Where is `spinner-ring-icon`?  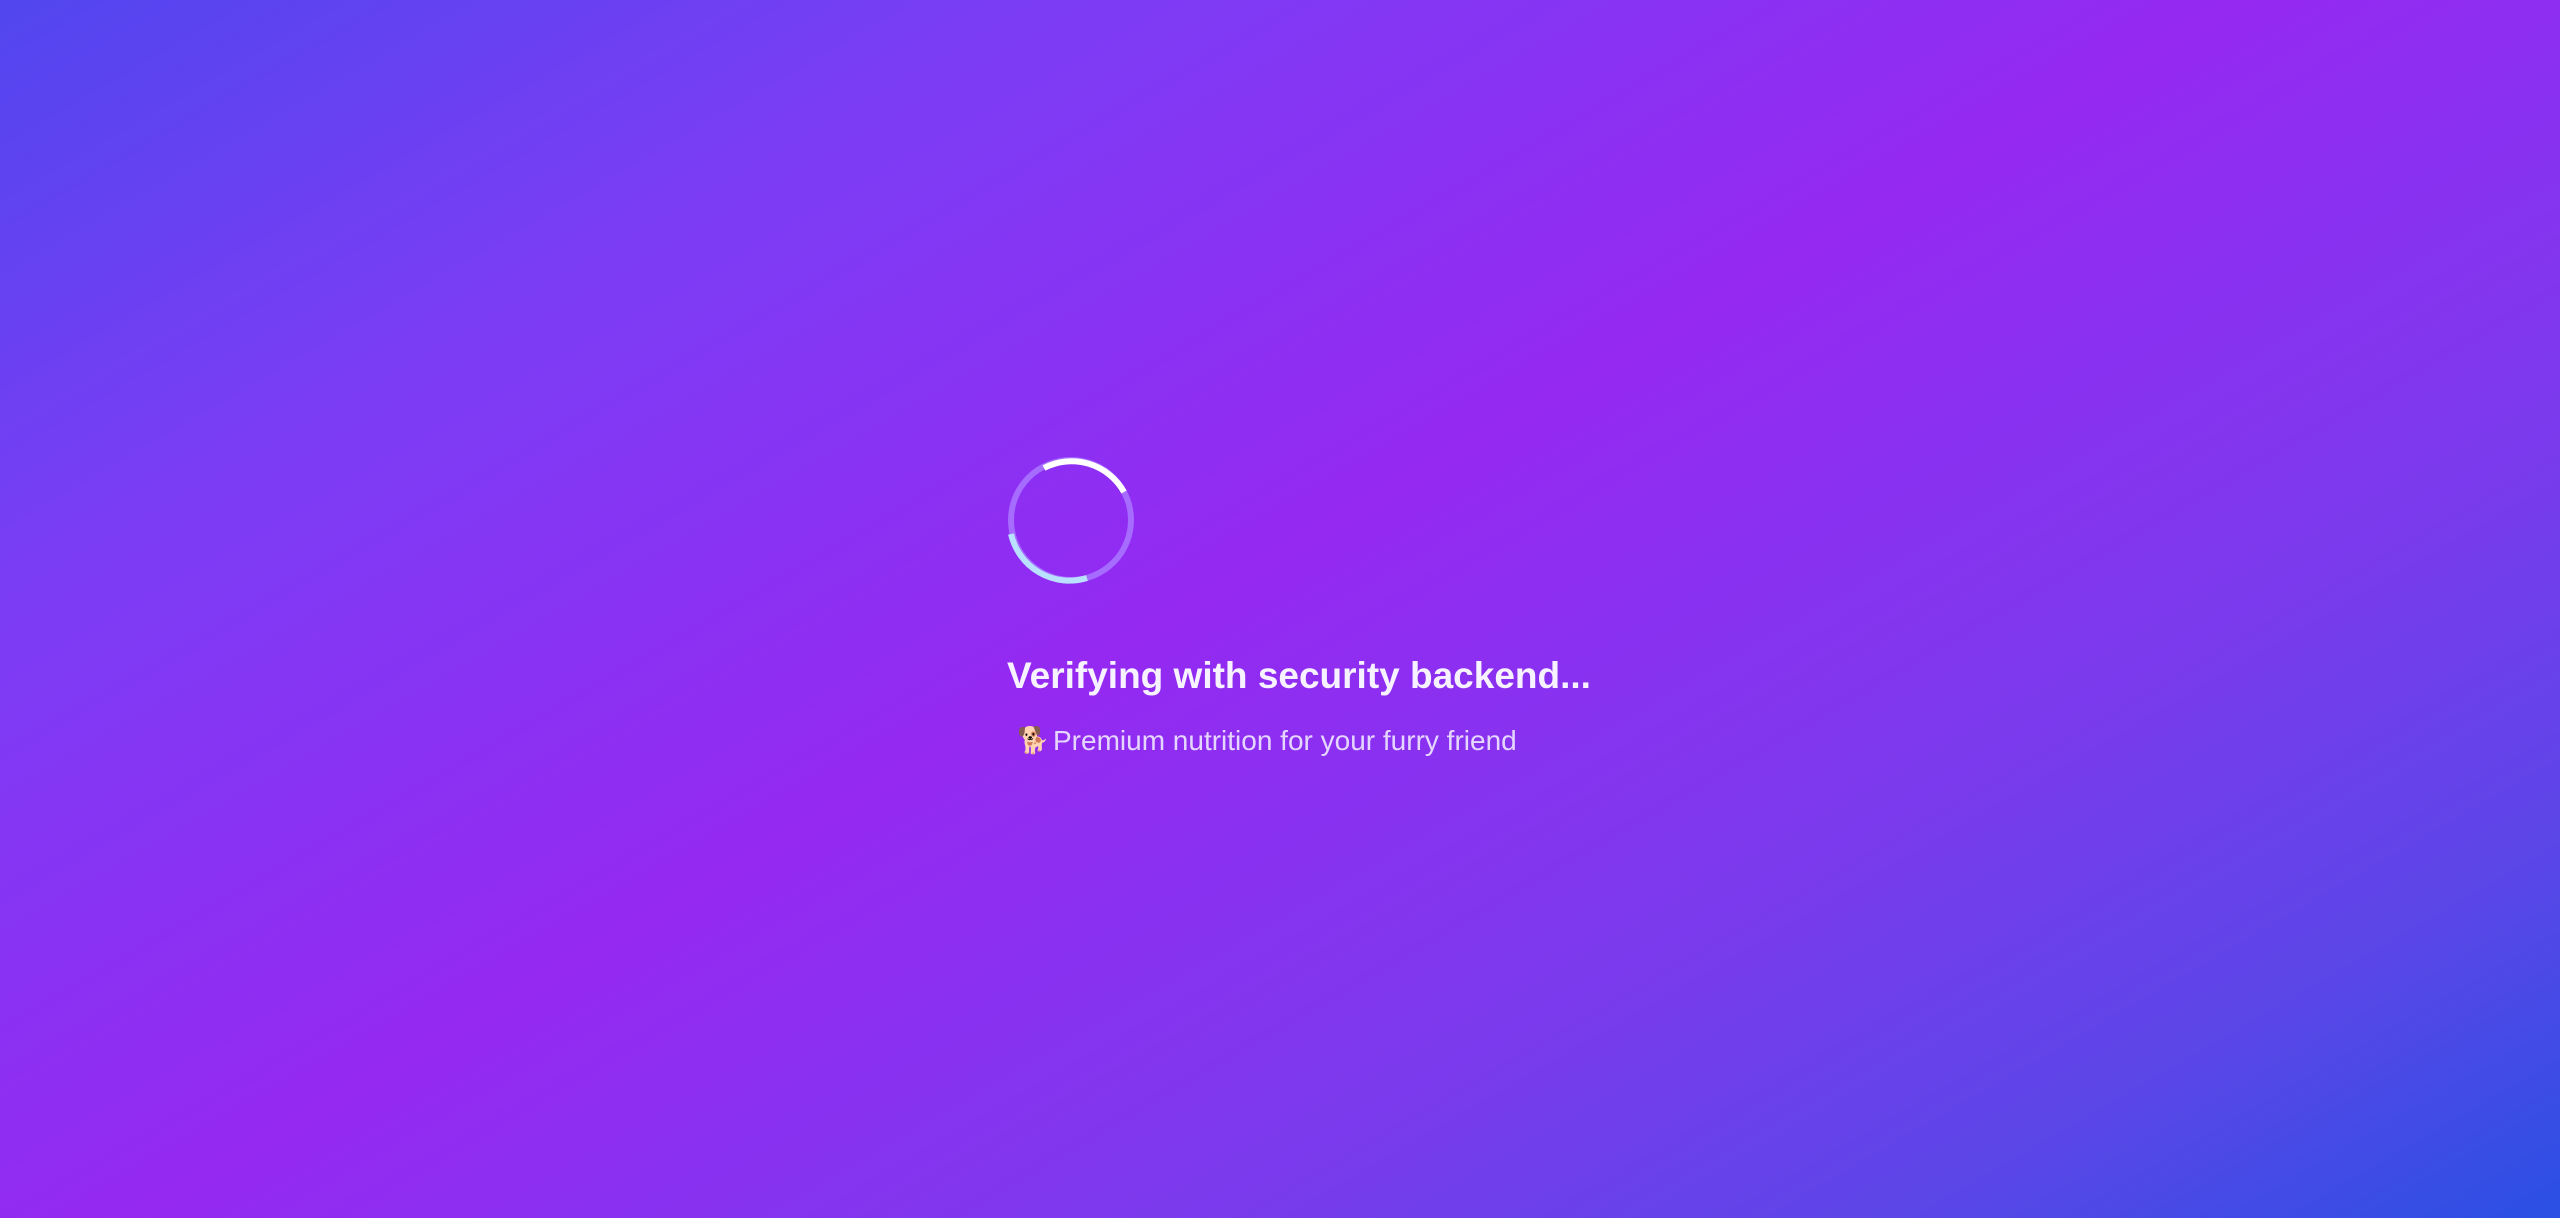
spinner-ring-icon is located at coordinates (1071, 520).